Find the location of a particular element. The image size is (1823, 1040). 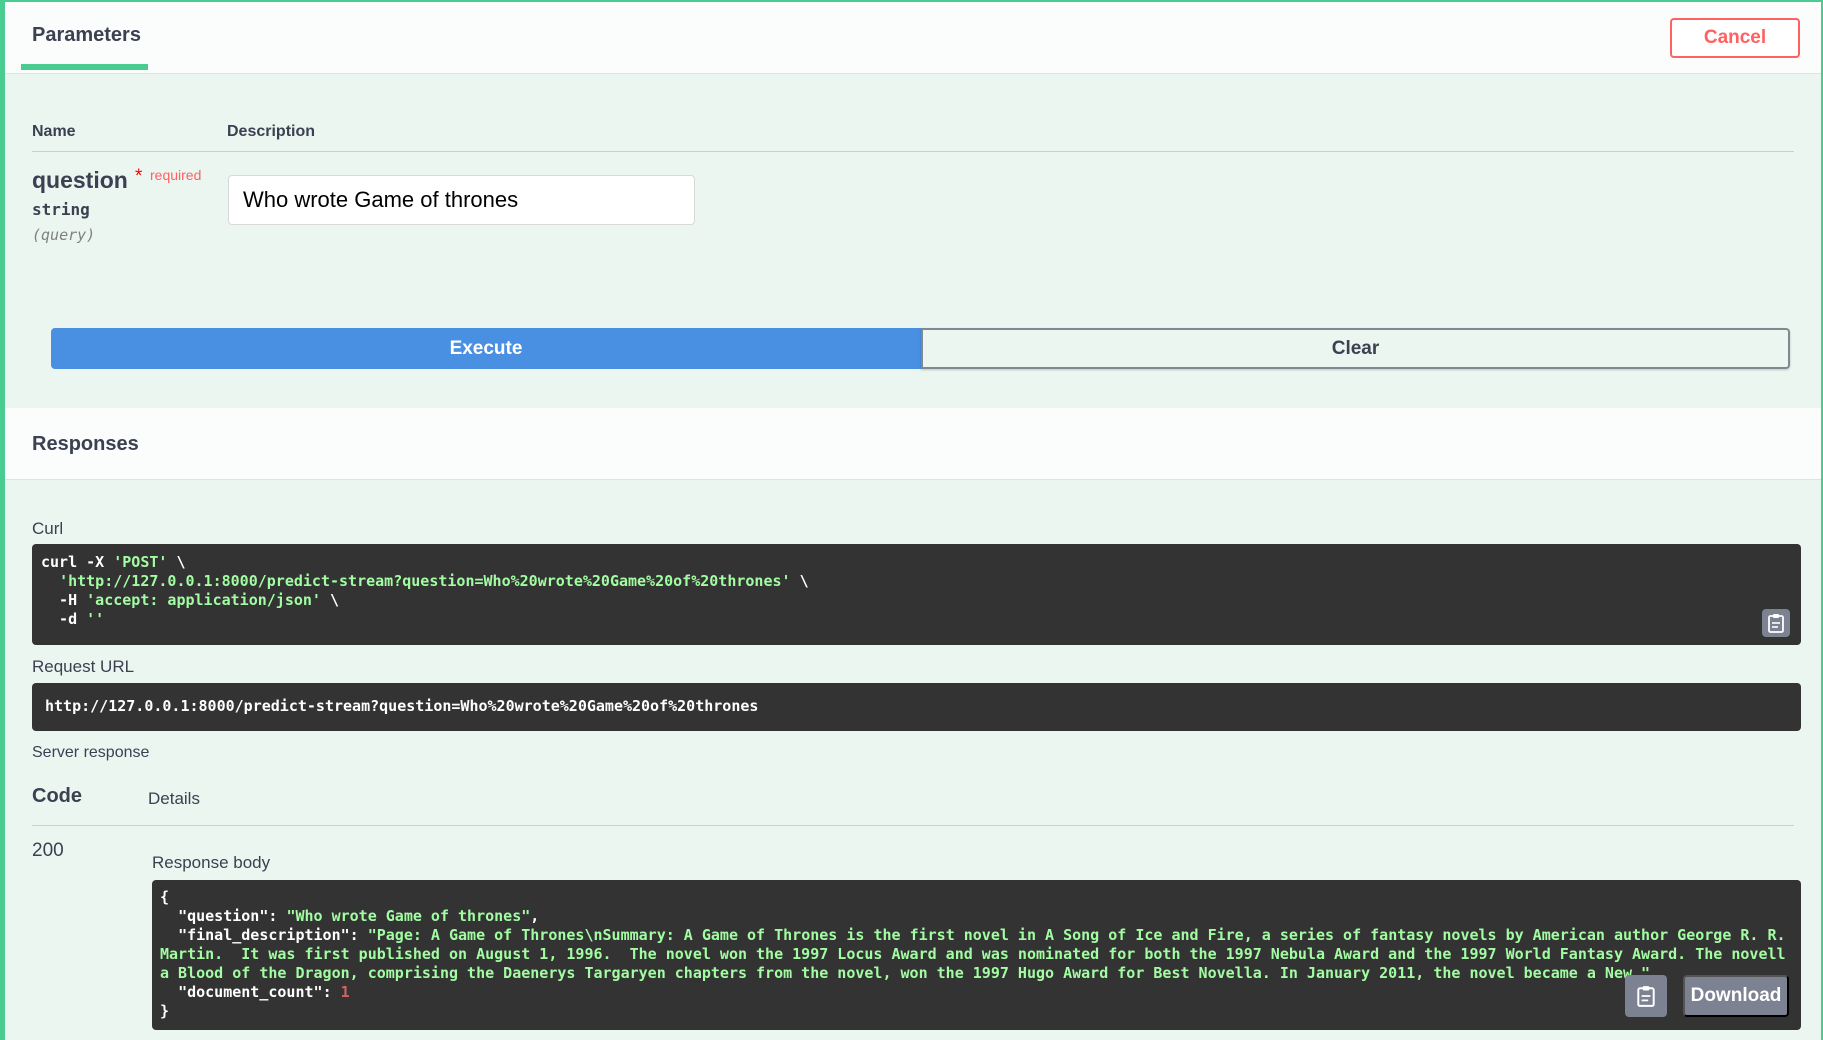

tab-active-indicator is located at coordinates (84, 67).